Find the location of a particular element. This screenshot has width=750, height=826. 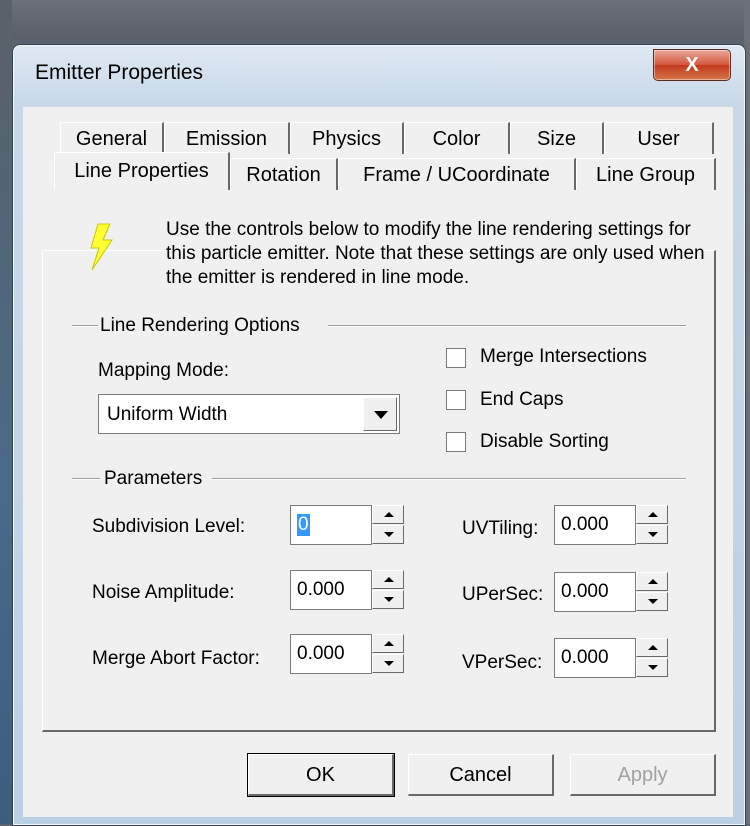

upersec-spinner is located at coordinates (652, 592).